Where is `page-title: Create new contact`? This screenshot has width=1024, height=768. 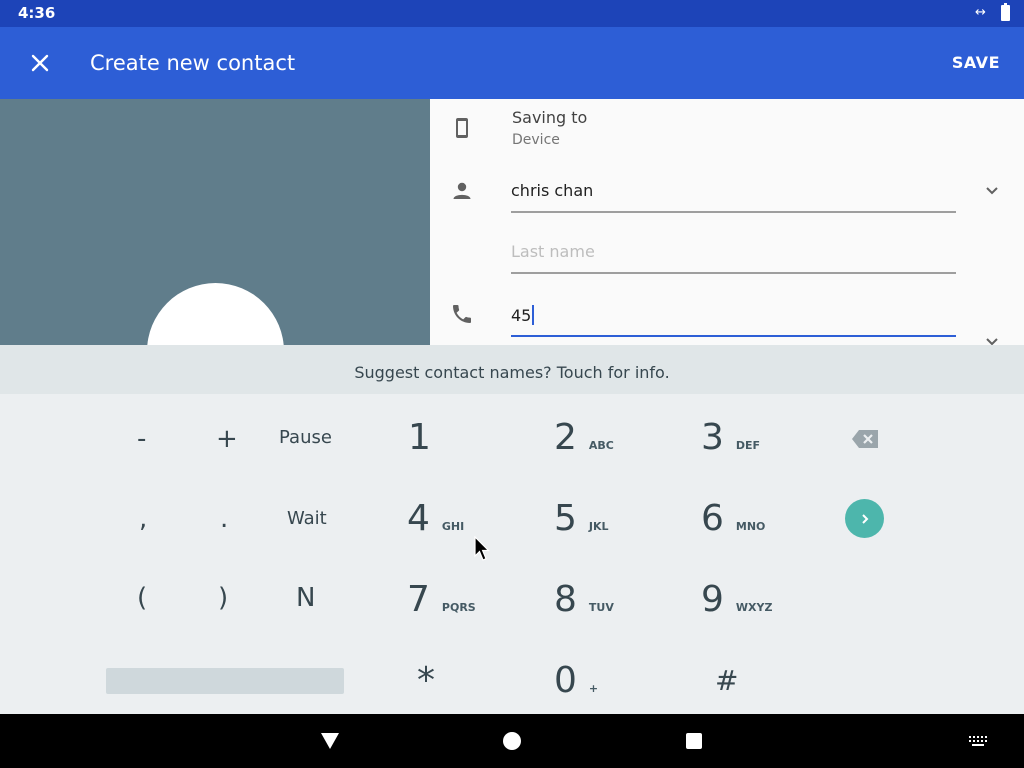
page-title: Create new contact is located at coordinates (193, 63).